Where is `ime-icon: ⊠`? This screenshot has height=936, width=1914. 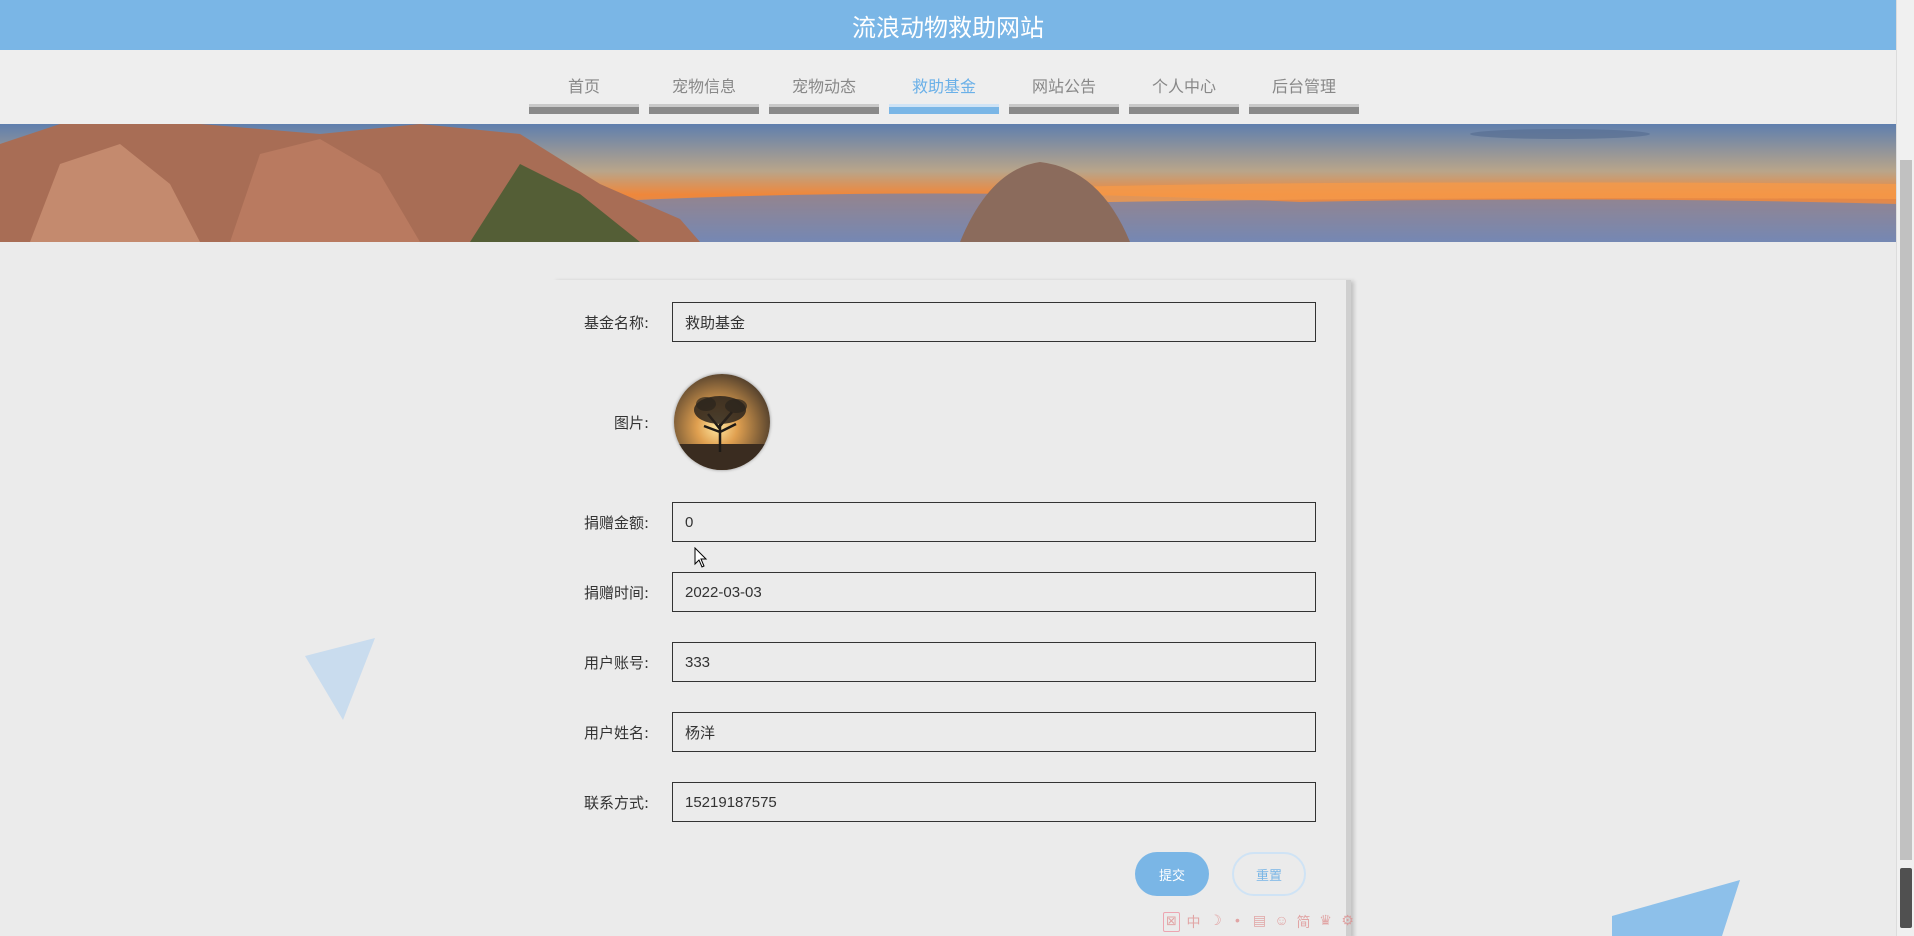 ime-icon: ⊠ is located at coordinates (1171, 922).